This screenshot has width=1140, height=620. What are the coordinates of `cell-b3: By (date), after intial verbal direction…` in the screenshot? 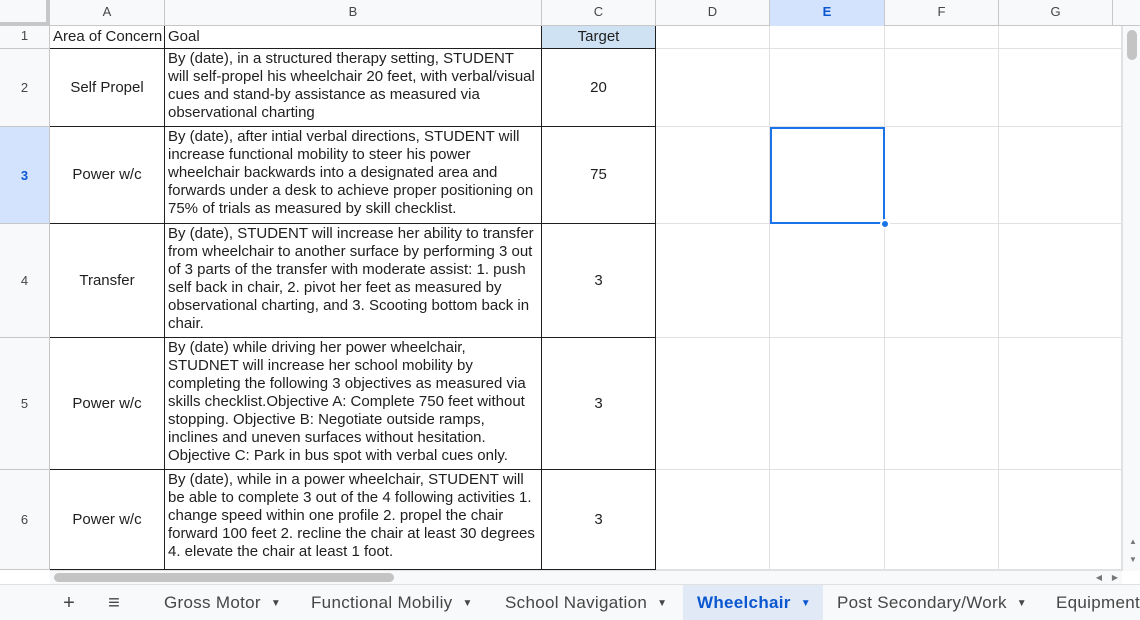 It's located at (353, 175).